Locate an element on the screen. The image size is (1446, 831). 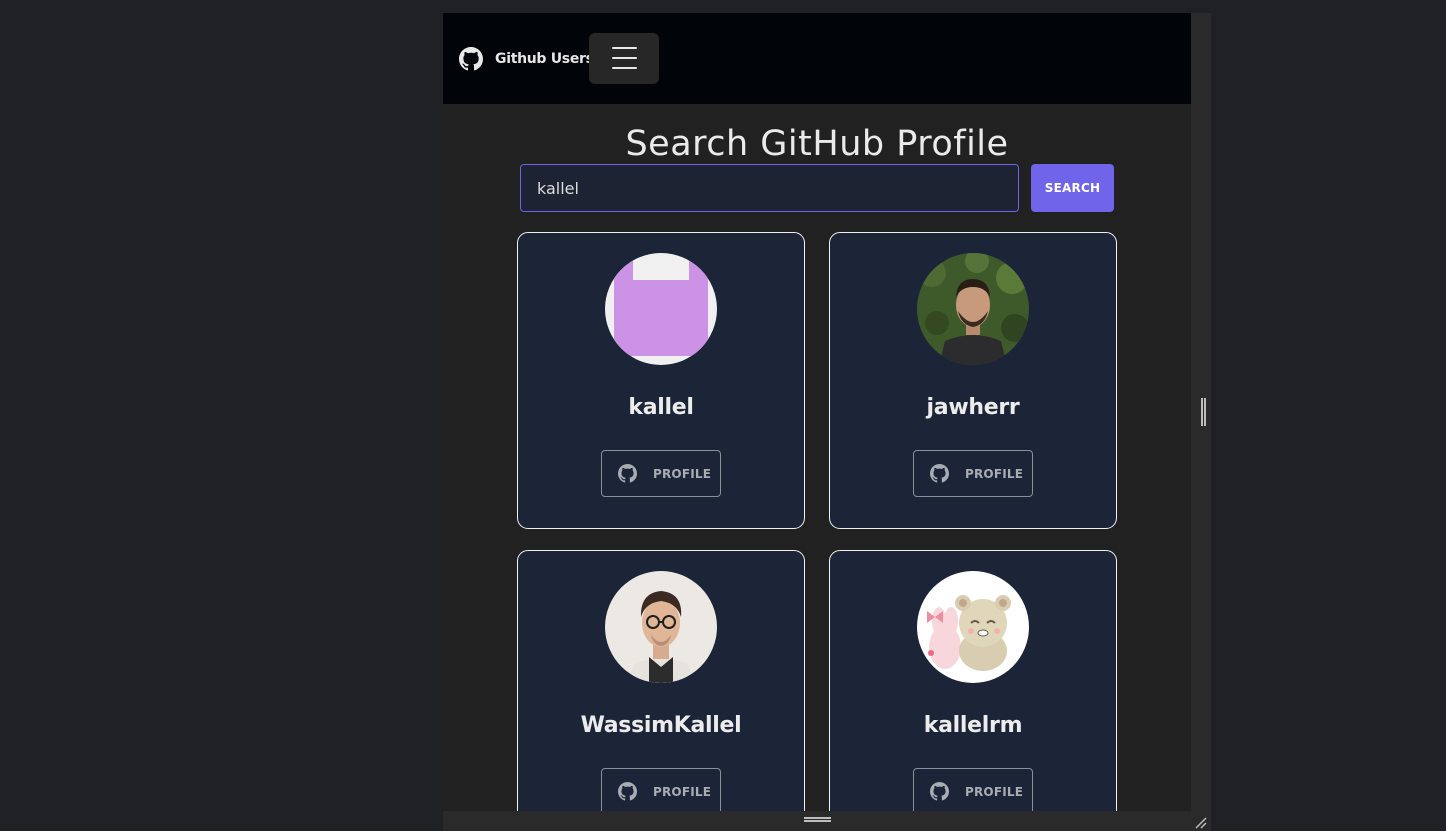
user-card: jawherr PROFILE is located at coordinates (973, 380).